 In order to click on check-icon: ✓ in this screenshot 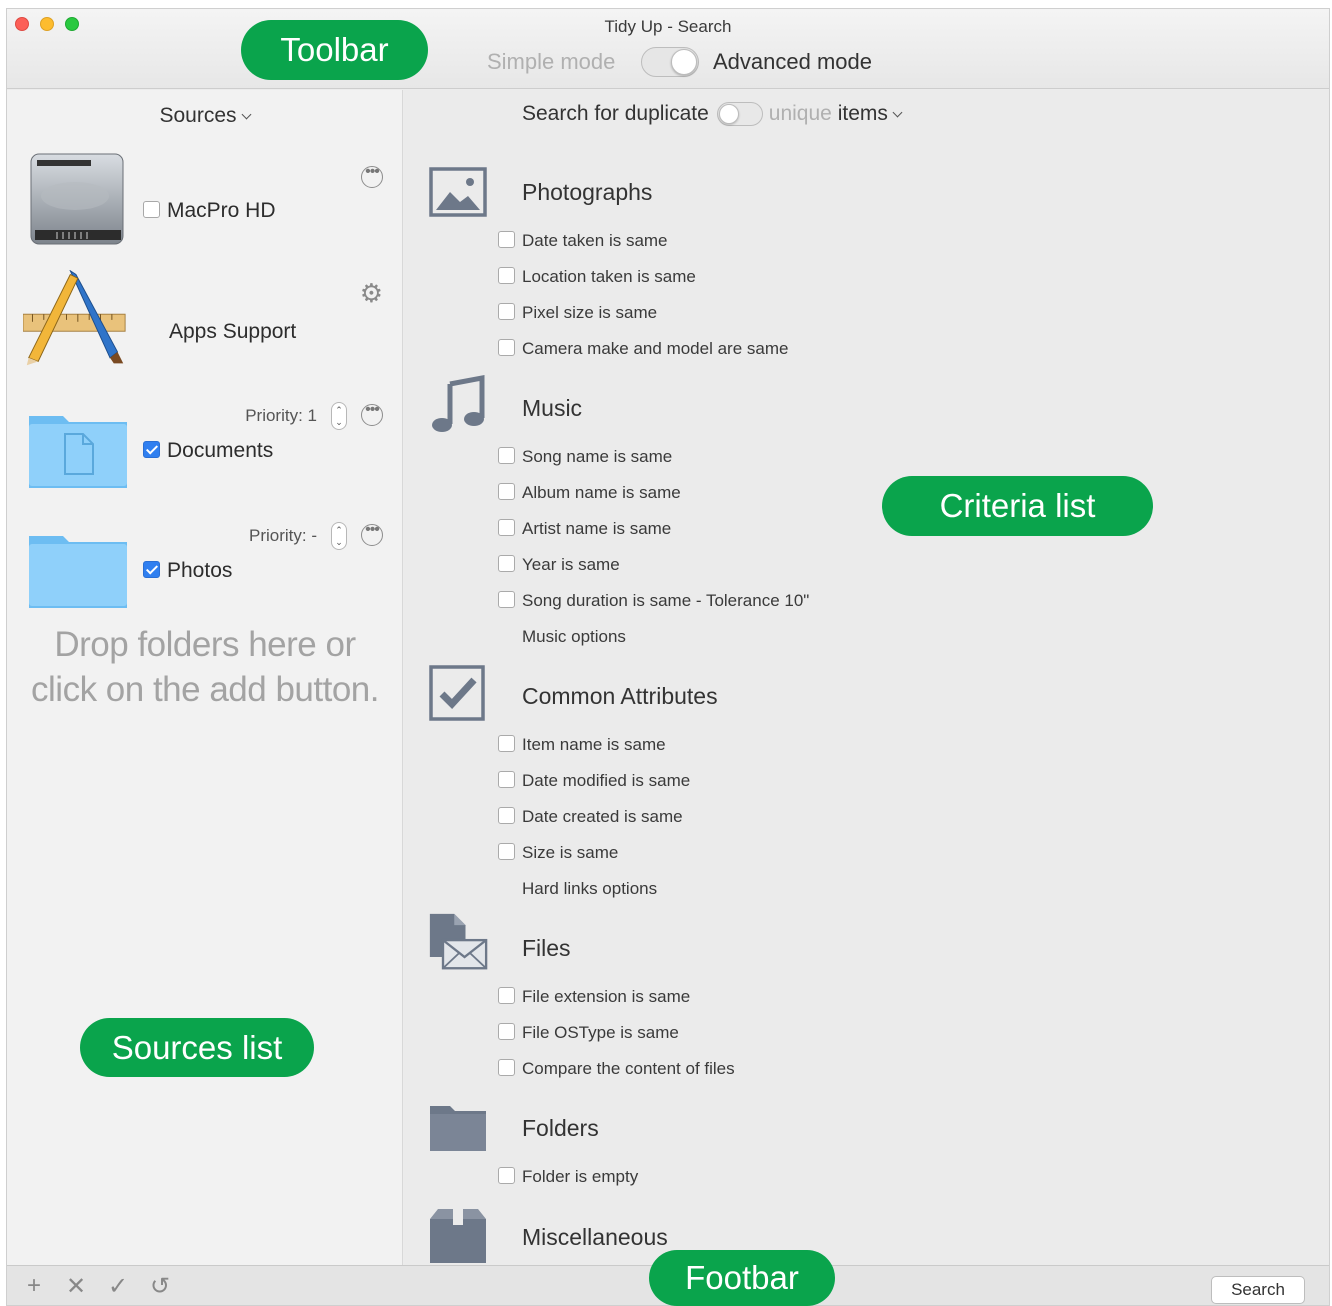, I will do `click(118, 1286)`.